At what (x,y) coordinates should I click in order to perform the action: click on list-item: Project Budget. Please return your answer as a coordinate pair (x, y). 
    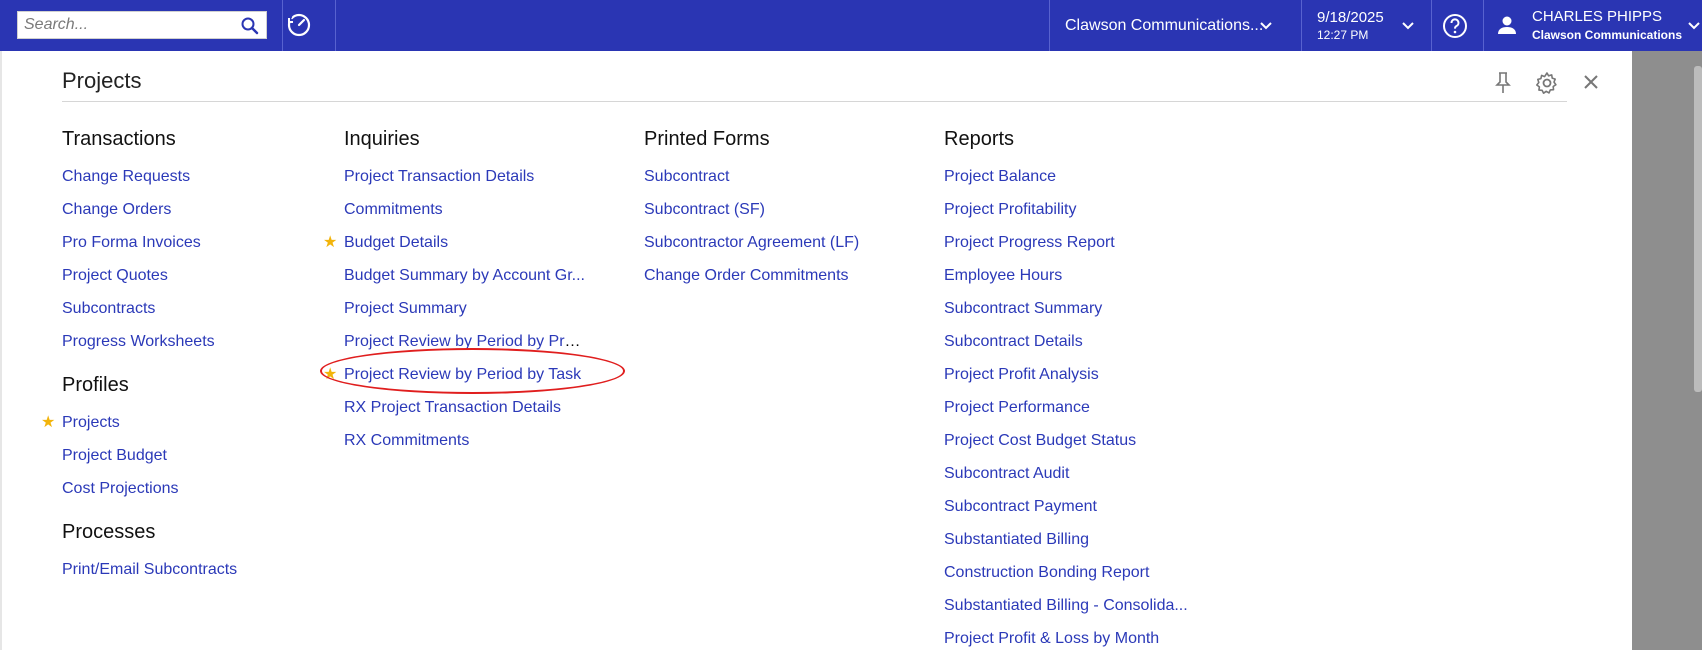
    Looking at the image, I should click on (187, 455).